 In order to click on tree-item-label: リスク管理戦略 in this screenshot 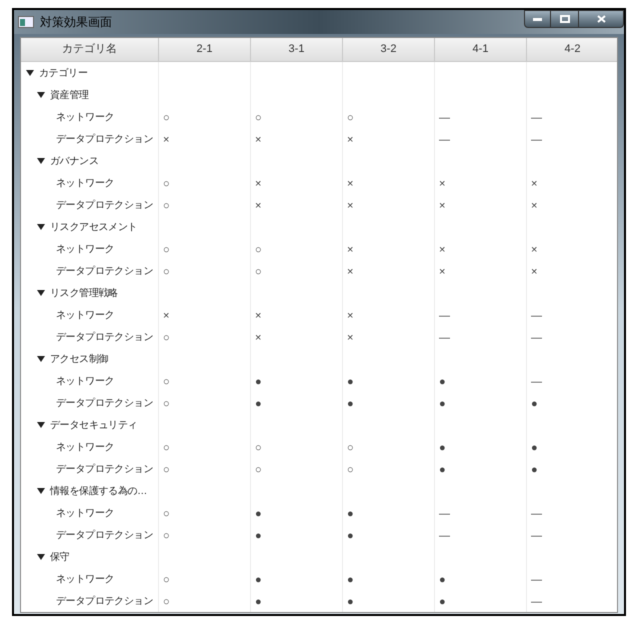, I will do `click(84, 293)`.